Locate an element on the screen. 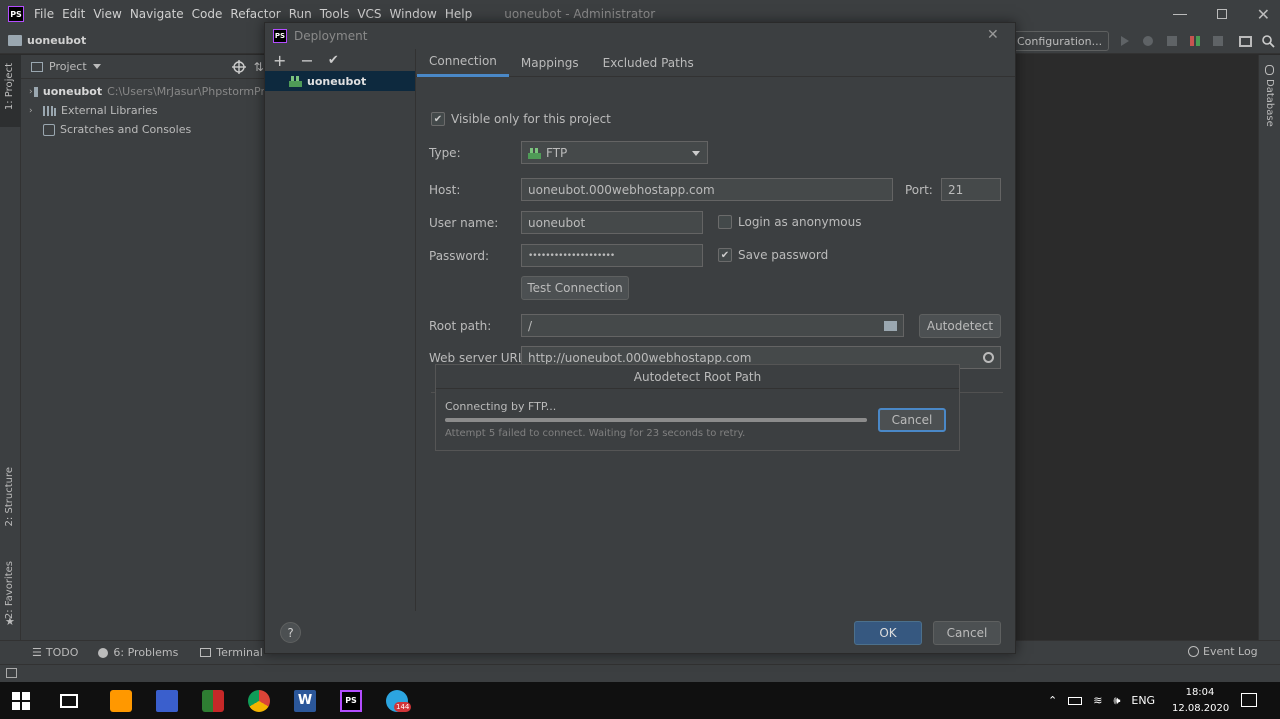 Image resolution: width=1280 pixels, height=719 pixels. wifi-icon: ≋ is located at coordinates (1097, 700).